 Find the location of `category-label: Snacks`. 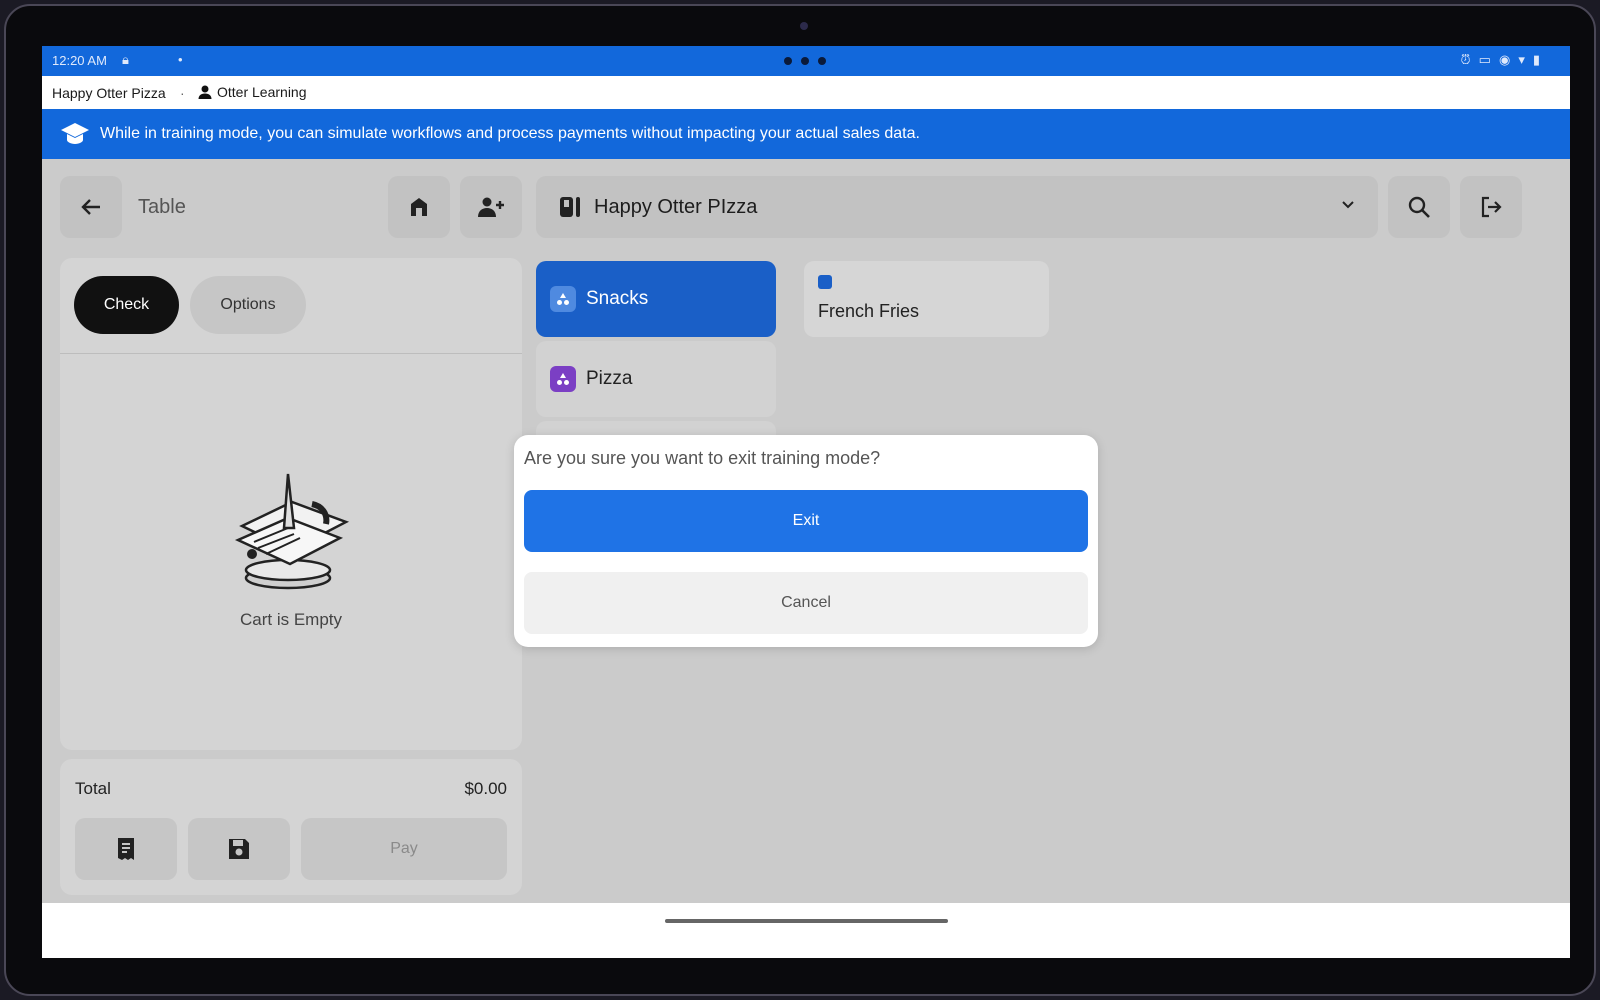

category-label: Snacks is located at coordinates (617, 298).